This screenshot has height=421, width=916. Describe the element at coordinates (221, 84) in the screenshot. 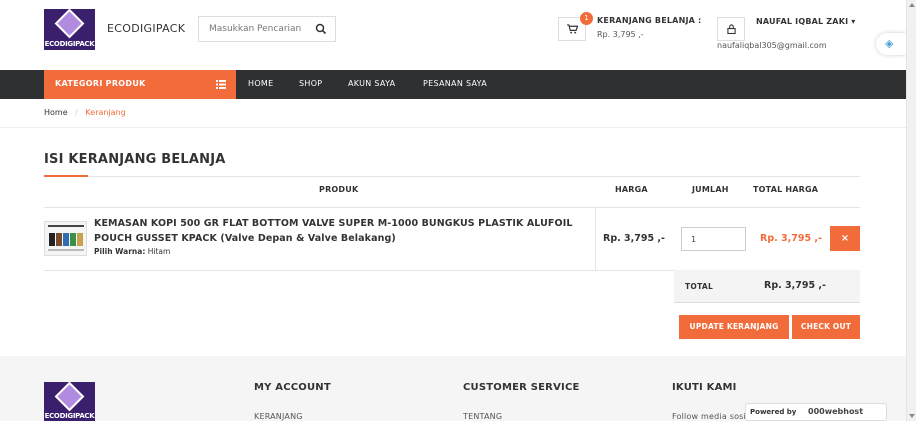

I see `list-icon` at that location.